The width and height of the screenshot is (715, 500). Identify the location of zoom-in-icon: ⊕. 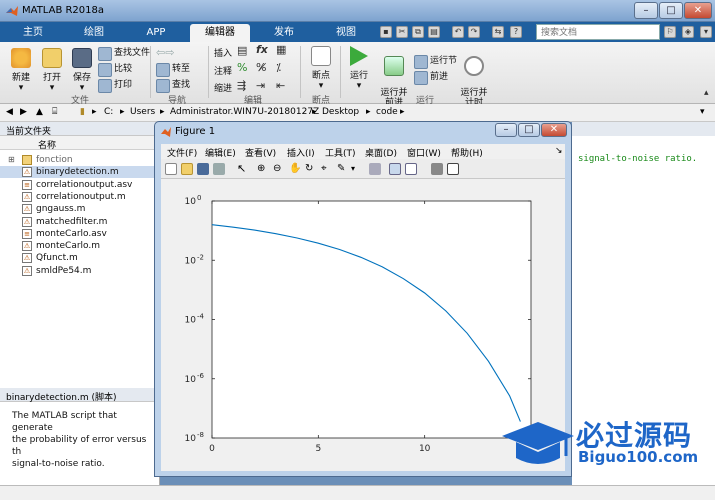
(263, 169).